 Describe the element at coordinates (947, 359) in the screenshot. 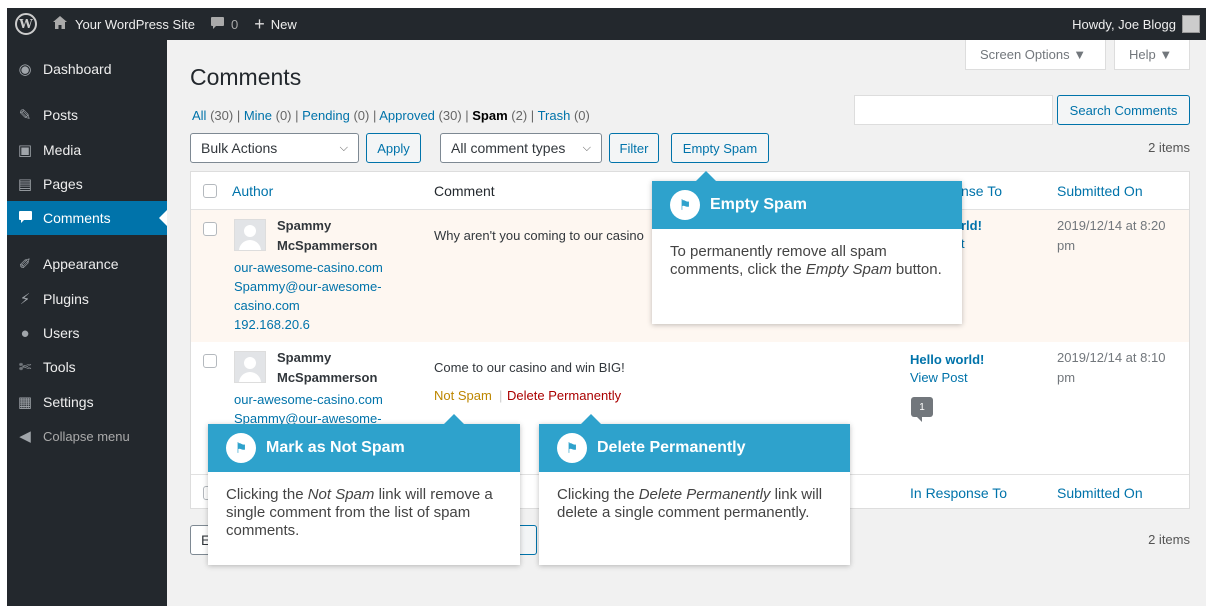

I see `response-post-link: Hello world!` at that location.